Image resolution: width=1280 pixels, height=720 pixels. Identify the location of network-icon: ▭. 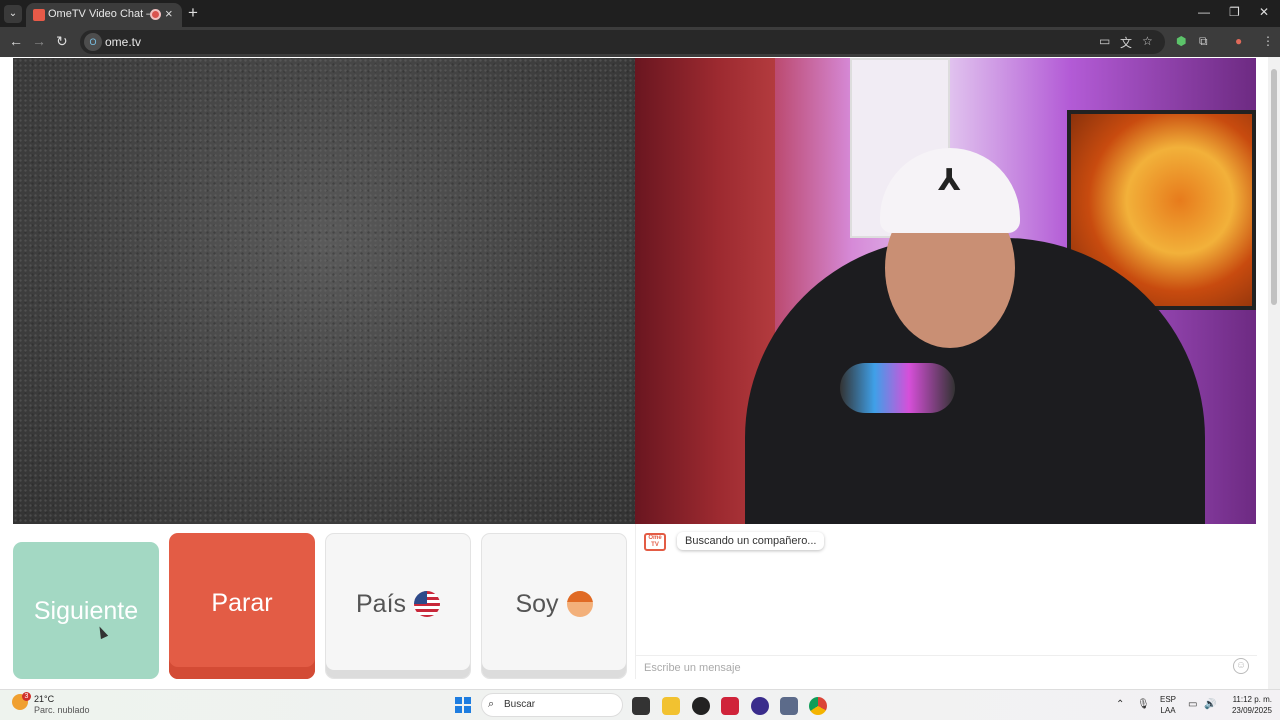
(1192, 704).